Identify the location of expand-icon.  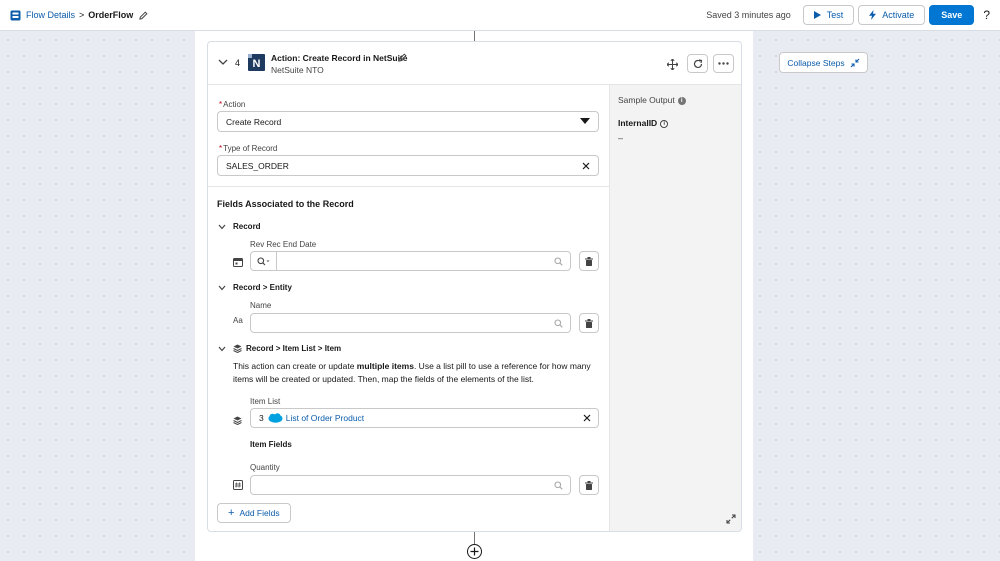
(731, 519).